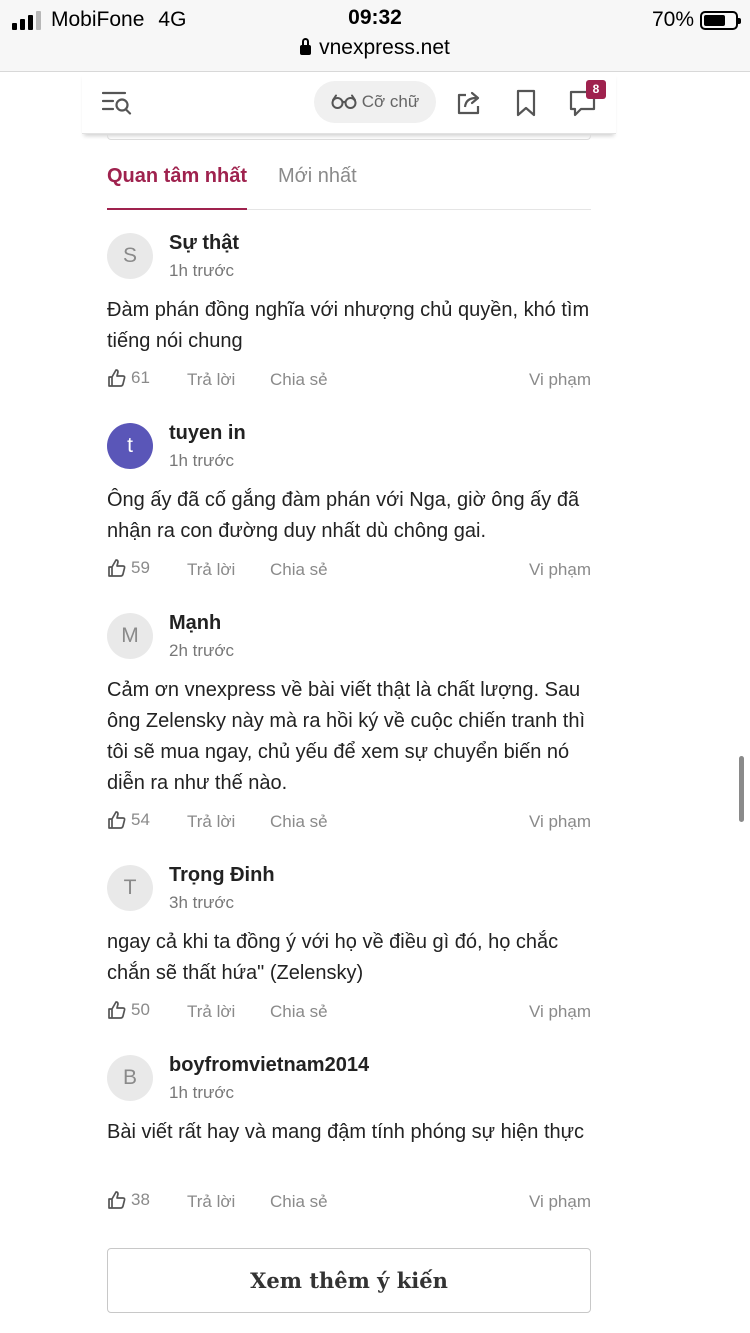 Image resolution: width=750 pixels, height=1333 pixels. I want to click on like-count: 59, so click(140, 567).